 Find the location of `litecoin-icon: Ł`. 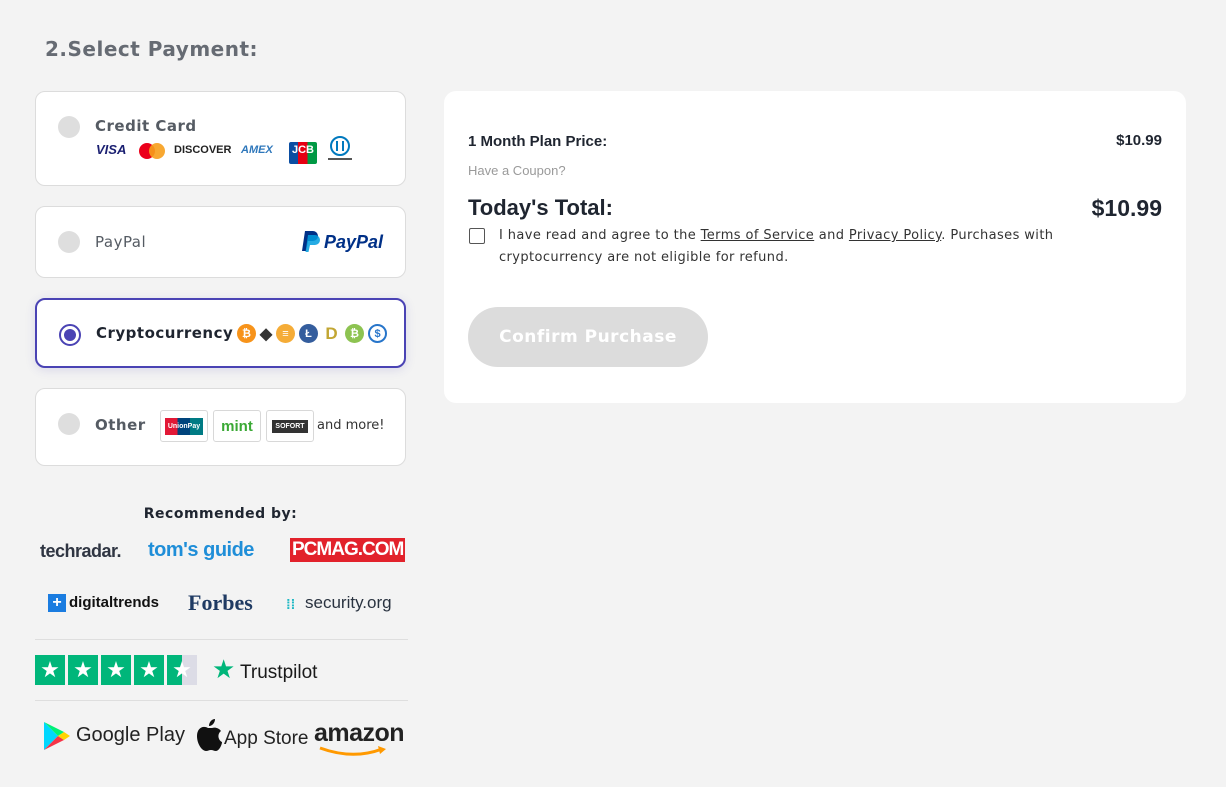

litecoin-icon: Ł is located at coordinates (308, 333).